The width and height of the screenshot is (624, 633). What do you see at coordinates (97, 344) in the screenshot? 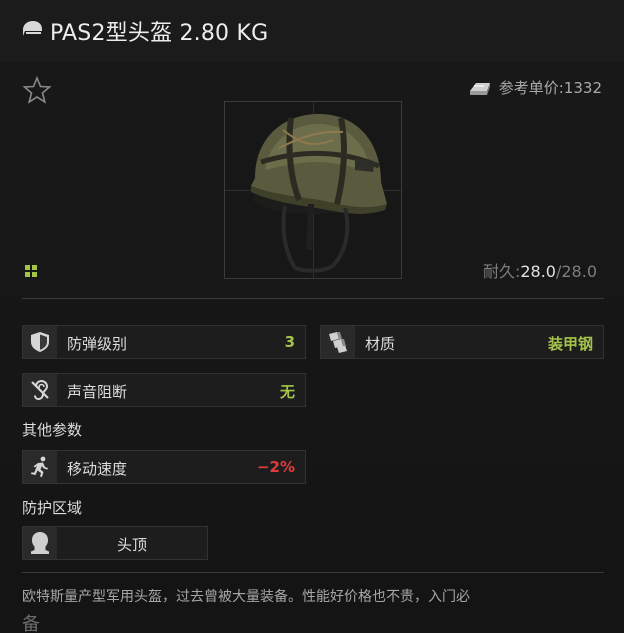
I see `armor-class-label: 防弹级别` at bounding box center [97, 344].